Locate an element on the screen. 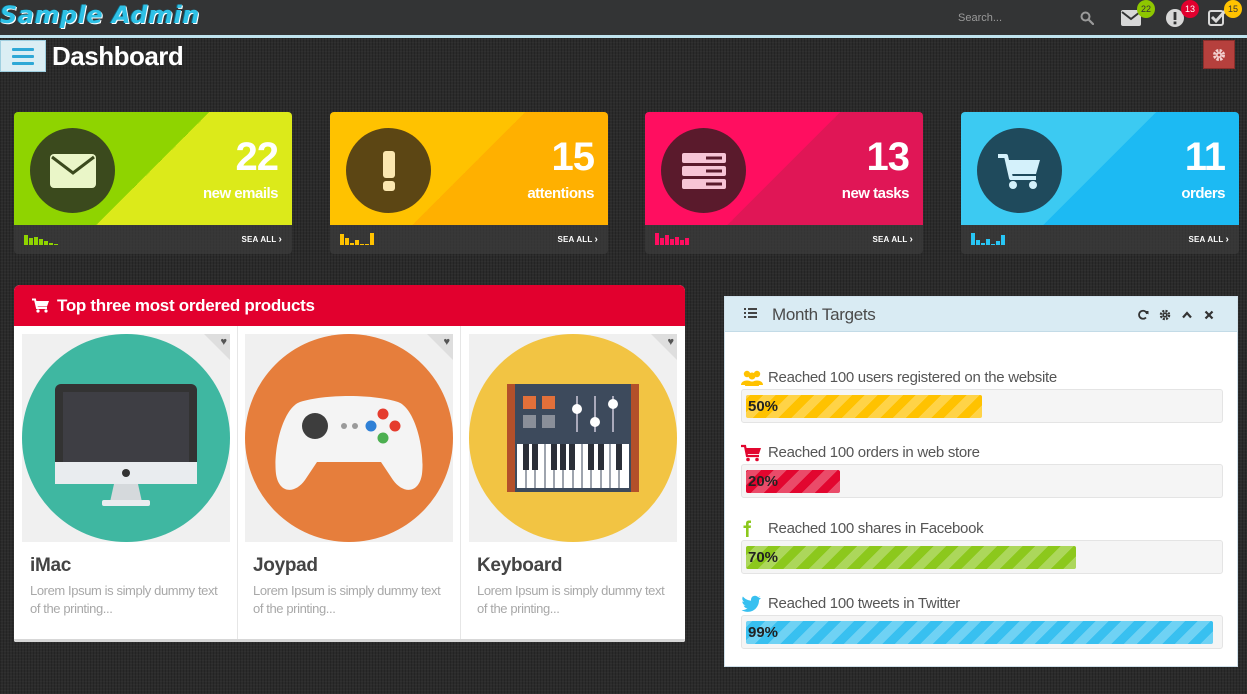 The image size is (1247, 694). search-input is located at coordinates (1015, 18).